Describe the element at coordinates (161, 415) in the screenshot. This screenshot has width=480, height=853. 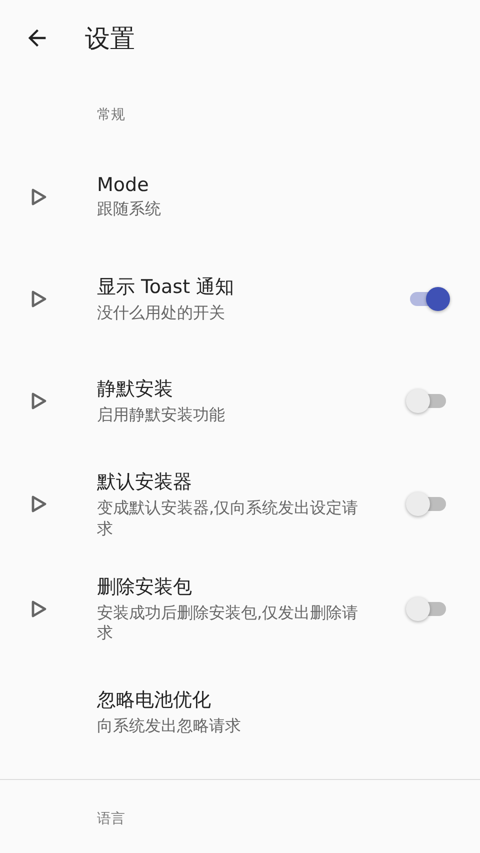
I see `setting-summary: 启用静默安装功能` at that location.